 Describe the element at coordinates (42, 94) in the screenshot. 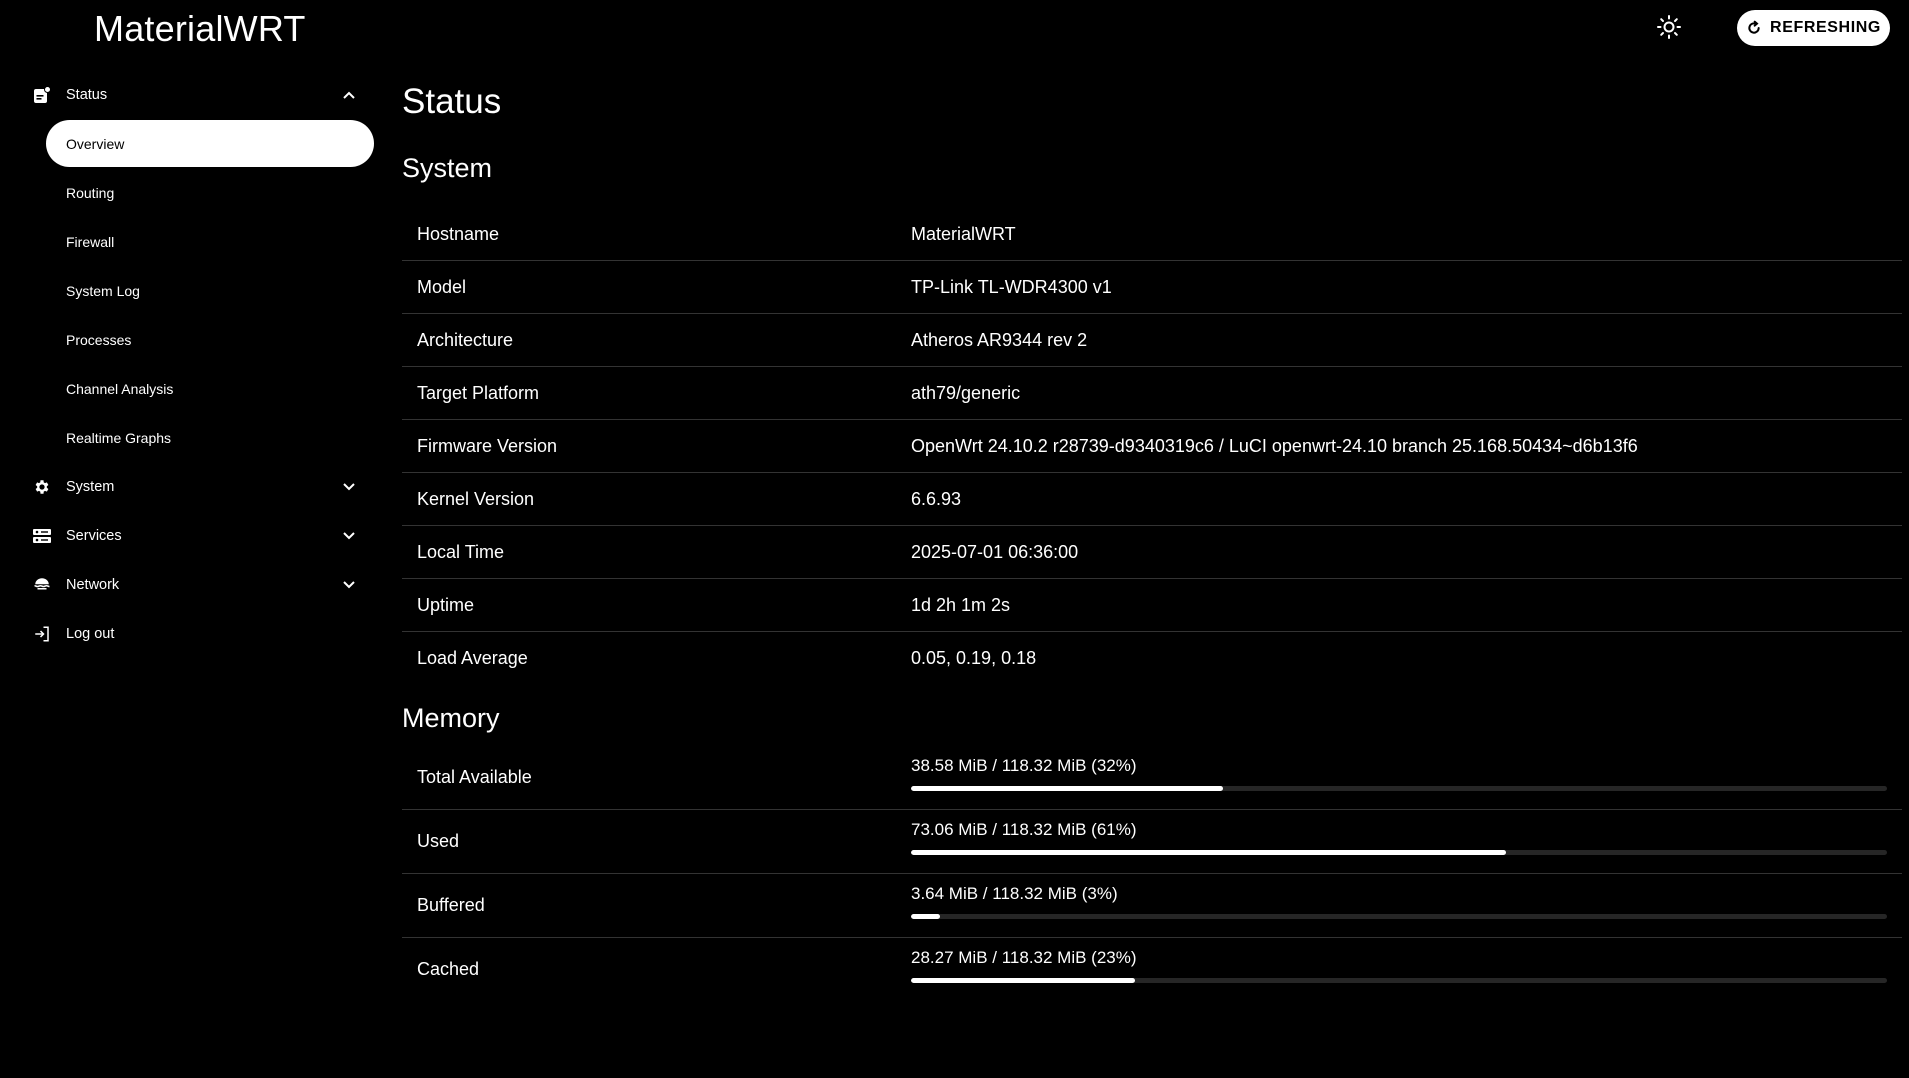

I see `status-icon` at that location.